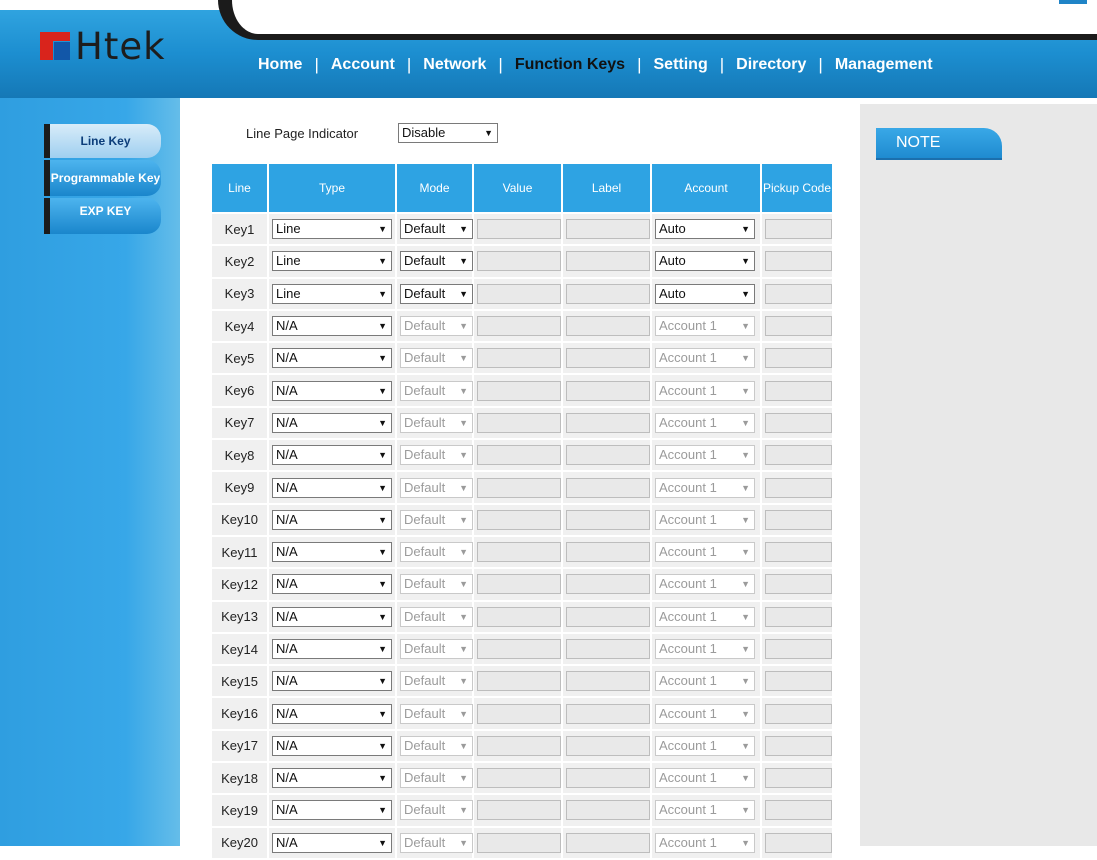 This screenshot has height=860, width=1097. What do you see at coordinates (681, 65) in the screenshot?
I see `nav-setting: Setting` at bounding box center [681, 65].